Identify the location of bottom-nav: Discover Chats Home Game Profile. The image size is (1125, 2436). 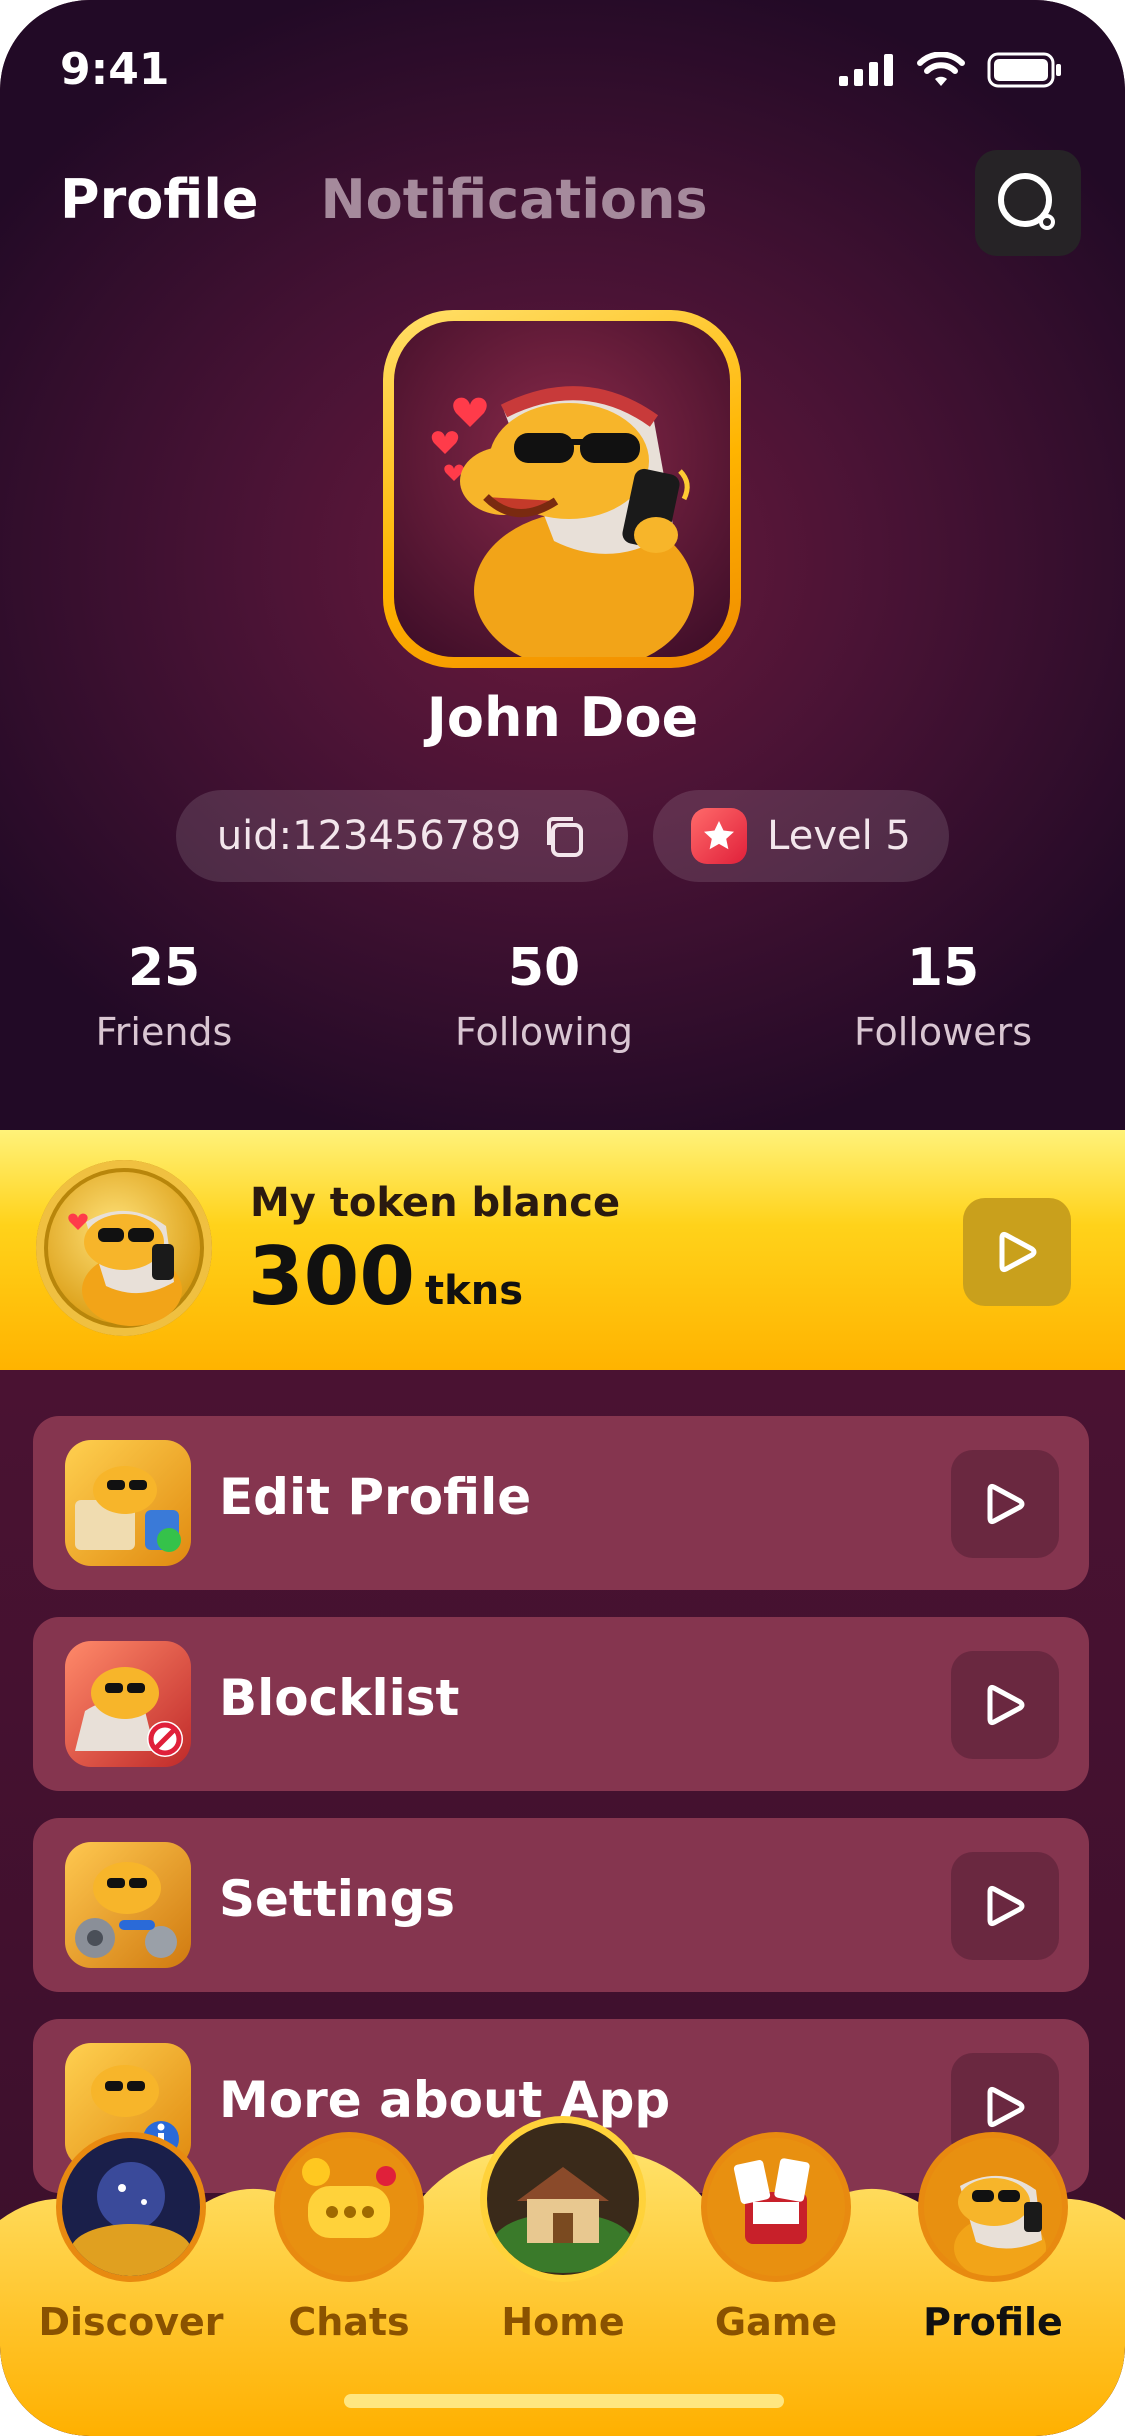
(562, 2273).